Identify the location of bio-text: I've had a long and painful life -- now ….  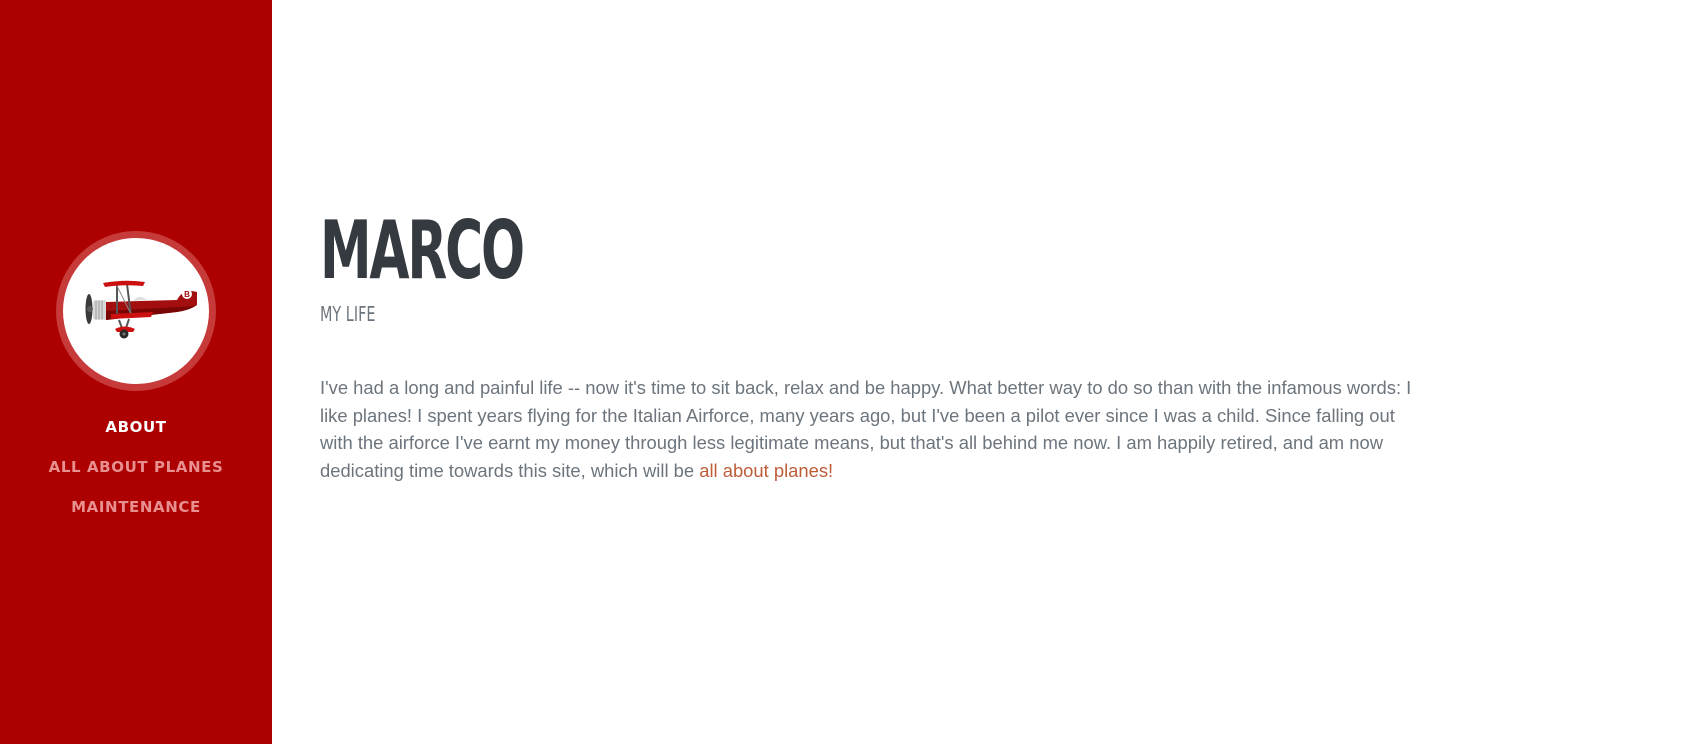
(866, 429).